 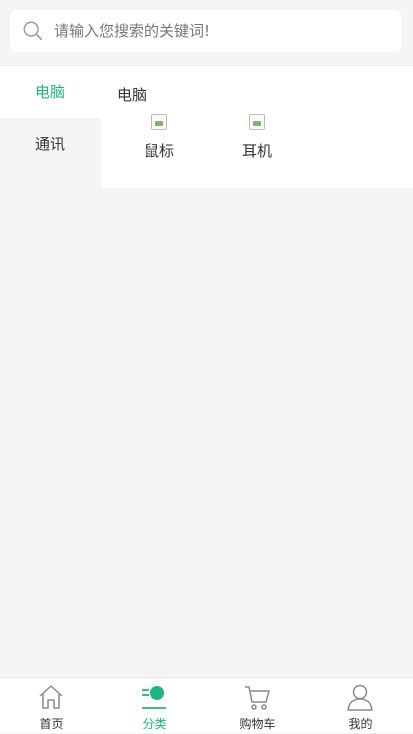 What do you see at coordinates (50, 144) in the screenshot?
I see `category-nav-item-communication: 通讯` at bounding box center [50, 144].